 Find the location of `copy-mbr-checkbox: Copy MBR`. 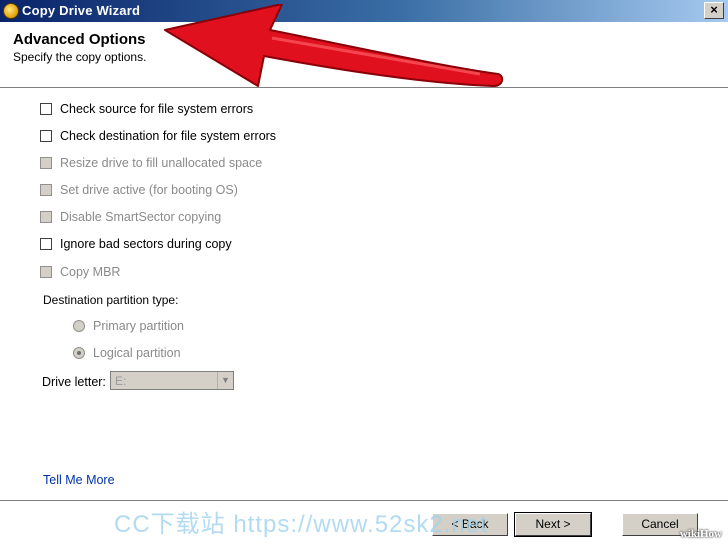

copy-mbr-checkbox: Copy MBR is located at coordinates (80, 272).